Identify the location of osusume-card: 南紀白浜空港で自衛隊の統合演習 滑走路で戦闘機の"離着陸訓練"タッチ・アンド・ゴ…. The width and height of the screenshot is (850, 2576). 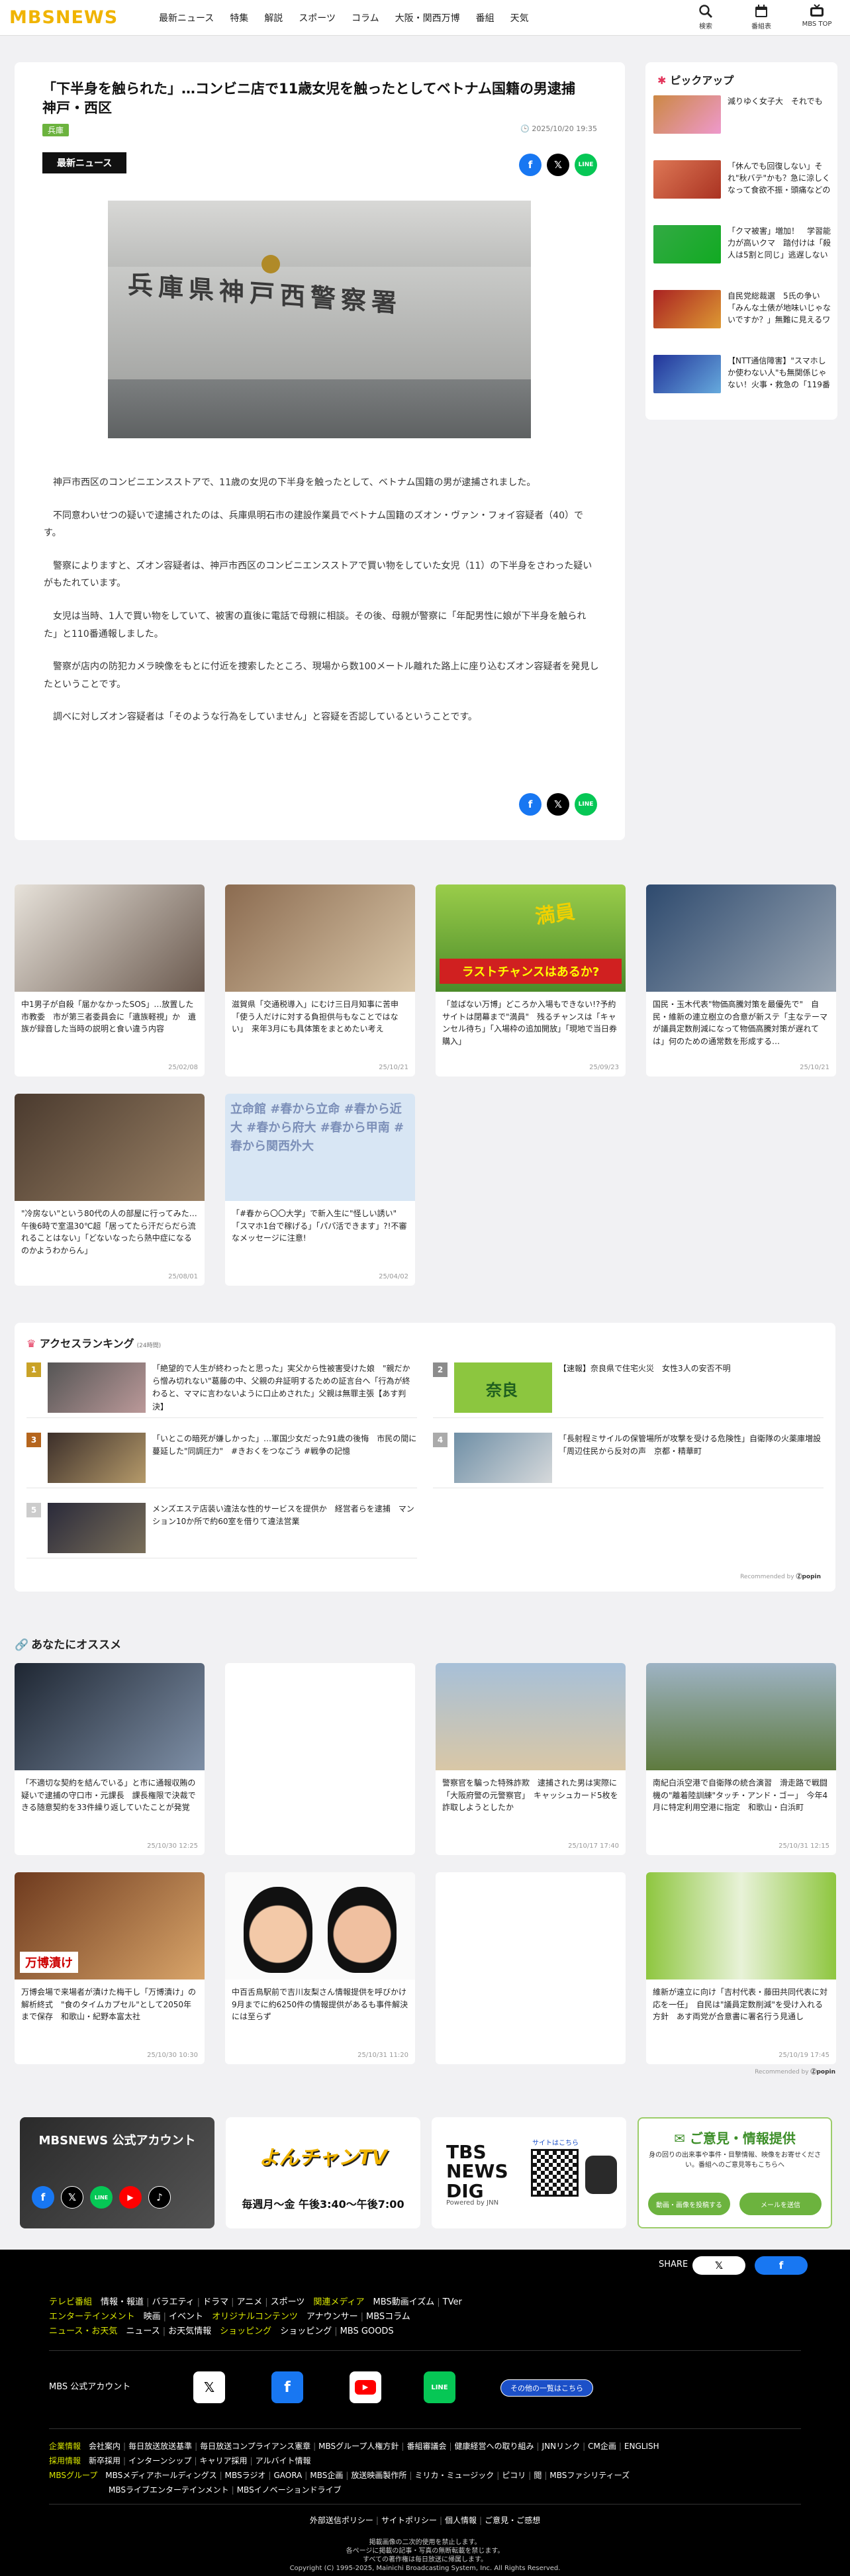
(741, 1759).